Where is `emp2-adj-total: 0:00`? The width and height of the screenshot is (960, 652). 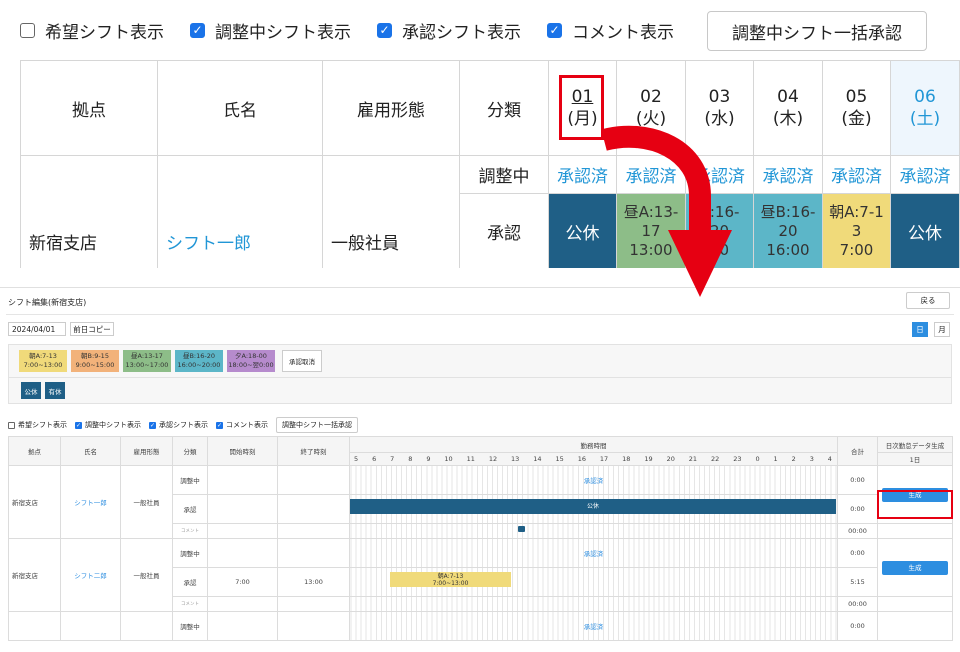
emp2-adj-total: 0:00 is located at coordinates (857, 553).